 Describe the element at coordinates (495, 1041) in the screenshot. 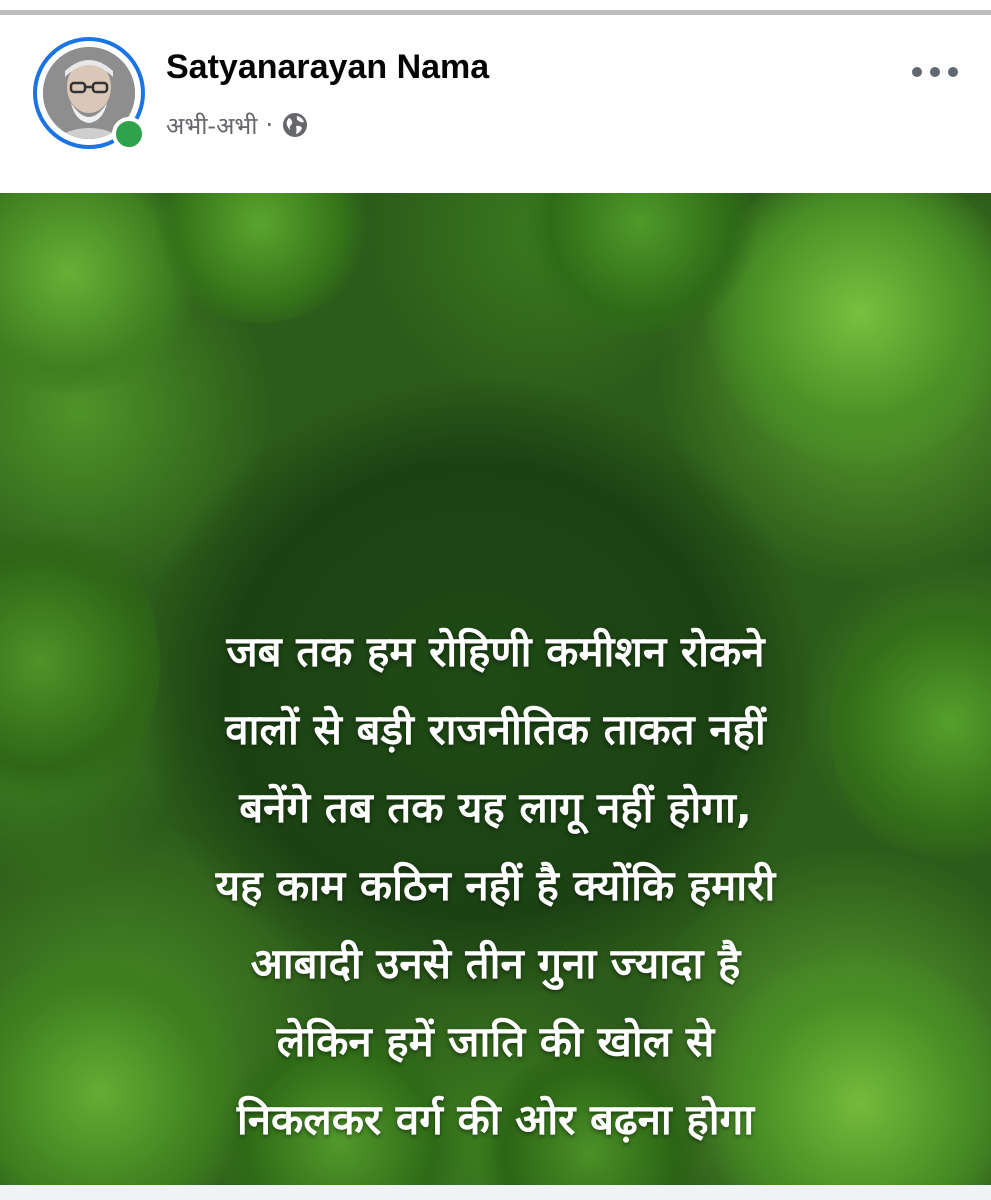

I see `quote-line: लेकिन हमें जाति की खोल से` at that location.